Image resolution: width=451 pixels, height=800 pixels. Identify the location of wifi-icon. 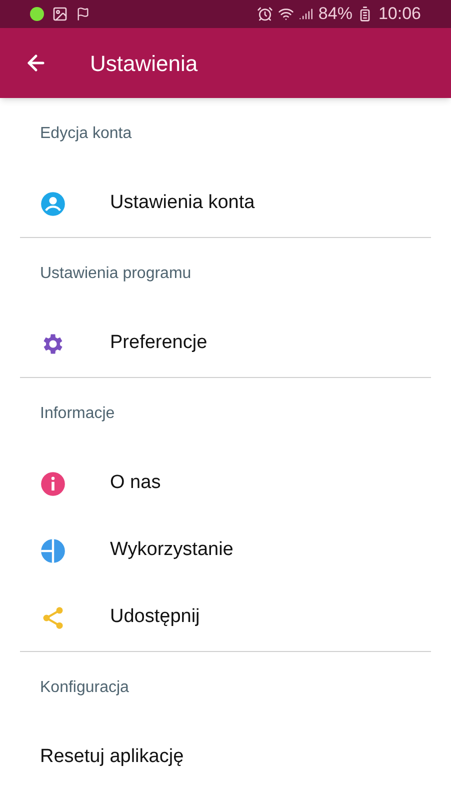
(286, 14).